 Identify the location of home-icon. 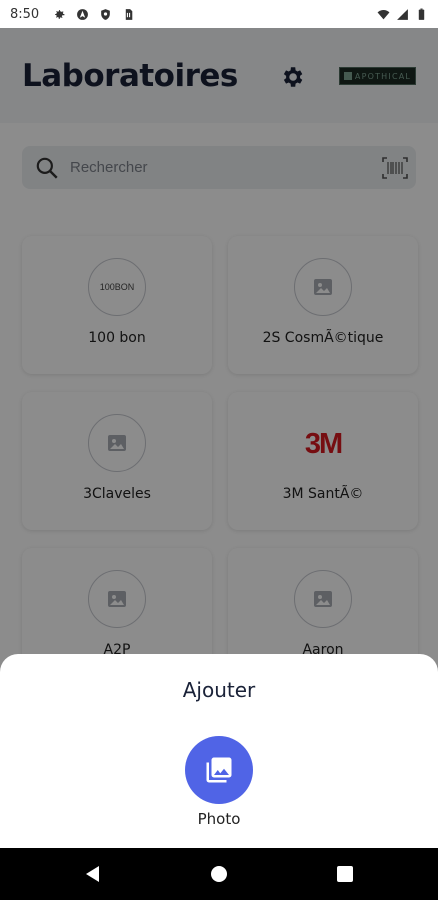
(219, 874).